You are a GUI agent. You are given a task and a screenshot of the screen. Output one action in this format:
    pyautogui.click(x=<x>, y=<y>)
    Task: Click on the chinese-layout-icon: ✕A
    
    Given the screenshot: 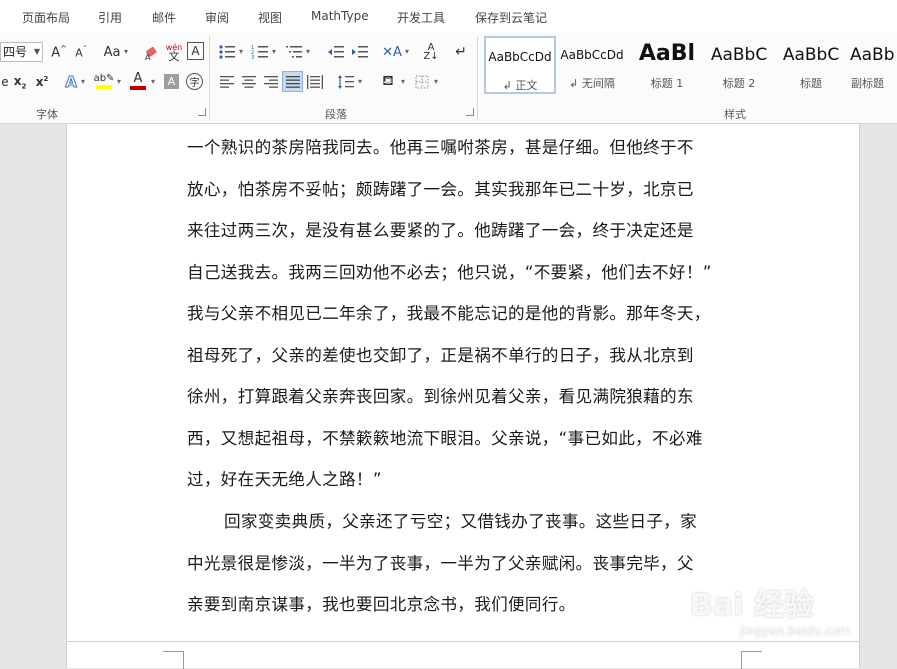 What is the action you would take?
    pyautogui.click(x=392, y=52)
    